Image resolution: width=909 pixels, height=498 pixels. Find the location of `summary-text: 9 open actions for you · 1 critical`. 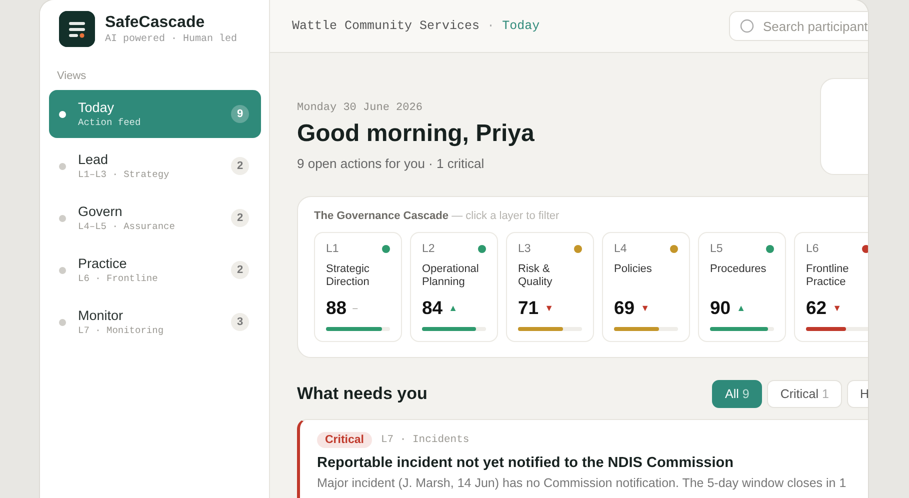

summary-text: 9 open actions for you · 1 critical is located at coordinates (391, 163).